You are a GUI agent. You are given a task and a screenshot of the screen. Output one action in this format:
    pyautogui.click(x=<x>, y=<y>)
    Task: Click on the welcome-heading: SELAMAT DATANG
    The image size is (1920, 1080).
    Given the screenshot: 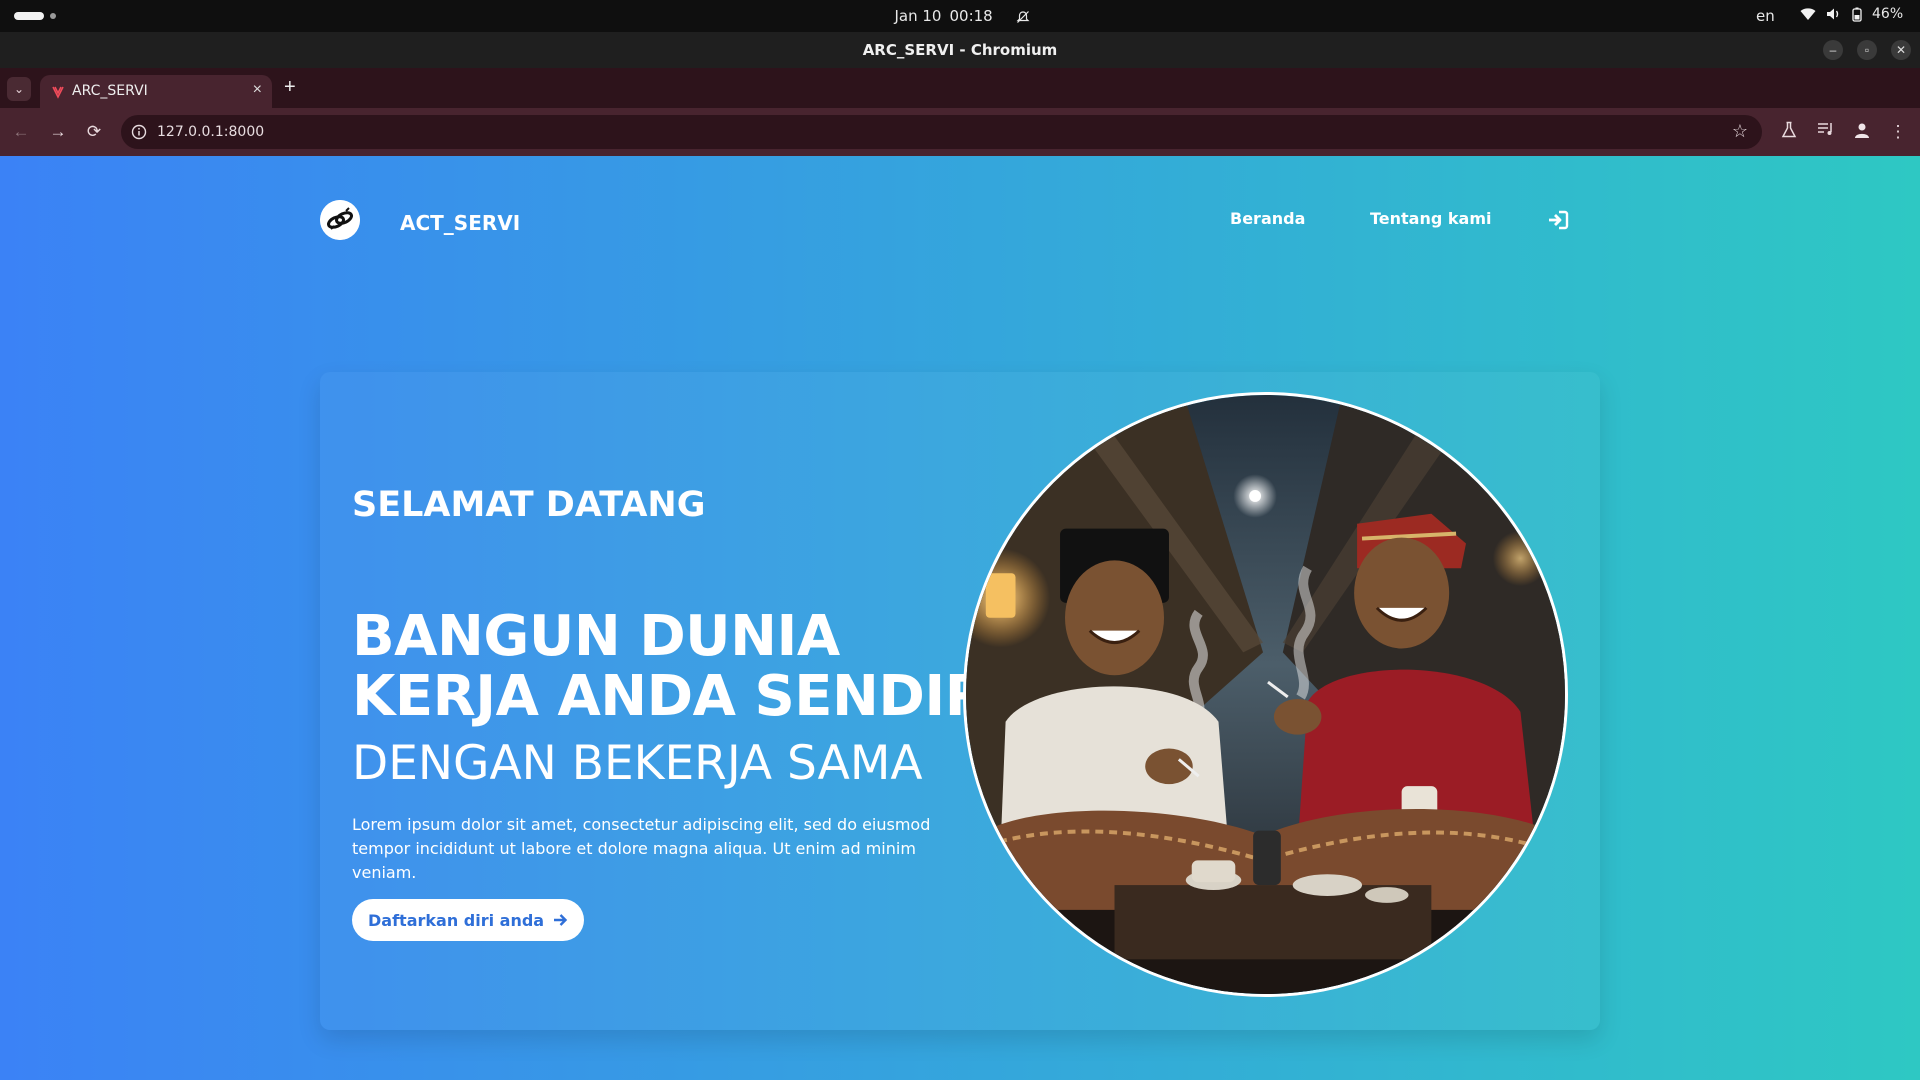 What is the action you would take?
    pyautogui.click(x=529, y=505)
    